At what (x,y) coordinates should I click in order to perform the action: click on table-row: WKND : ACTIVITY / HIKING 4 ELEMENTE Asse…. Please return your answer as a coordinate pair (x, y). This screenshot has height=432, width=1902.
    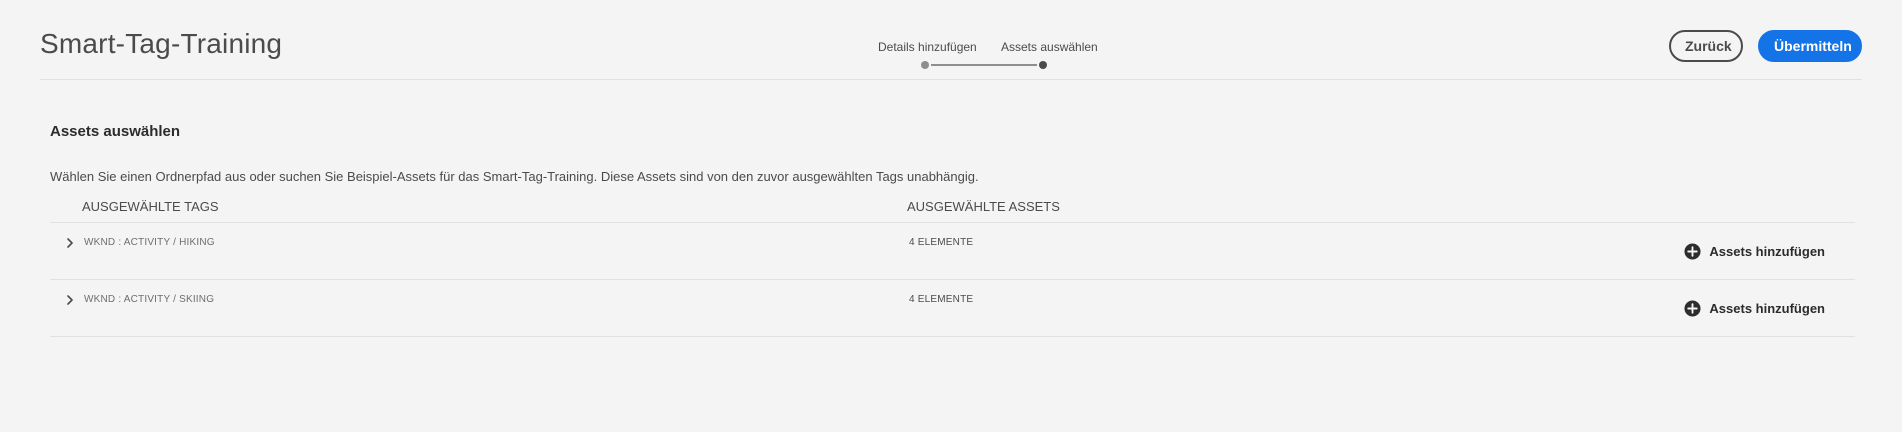
    Looking at the image, I should click on (952, 251).